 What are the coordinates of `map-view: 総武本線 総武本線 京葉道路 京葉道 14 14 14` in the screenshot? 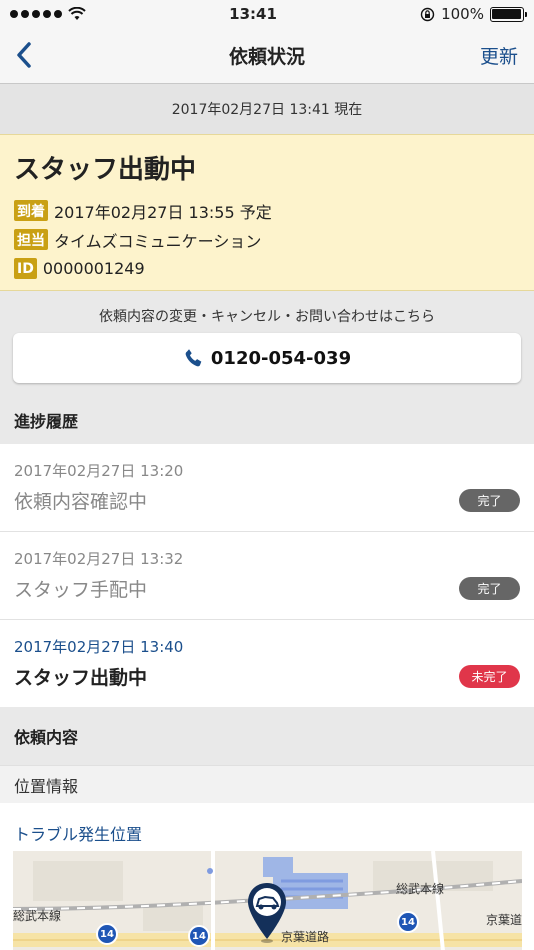 It's located at (267, 900).